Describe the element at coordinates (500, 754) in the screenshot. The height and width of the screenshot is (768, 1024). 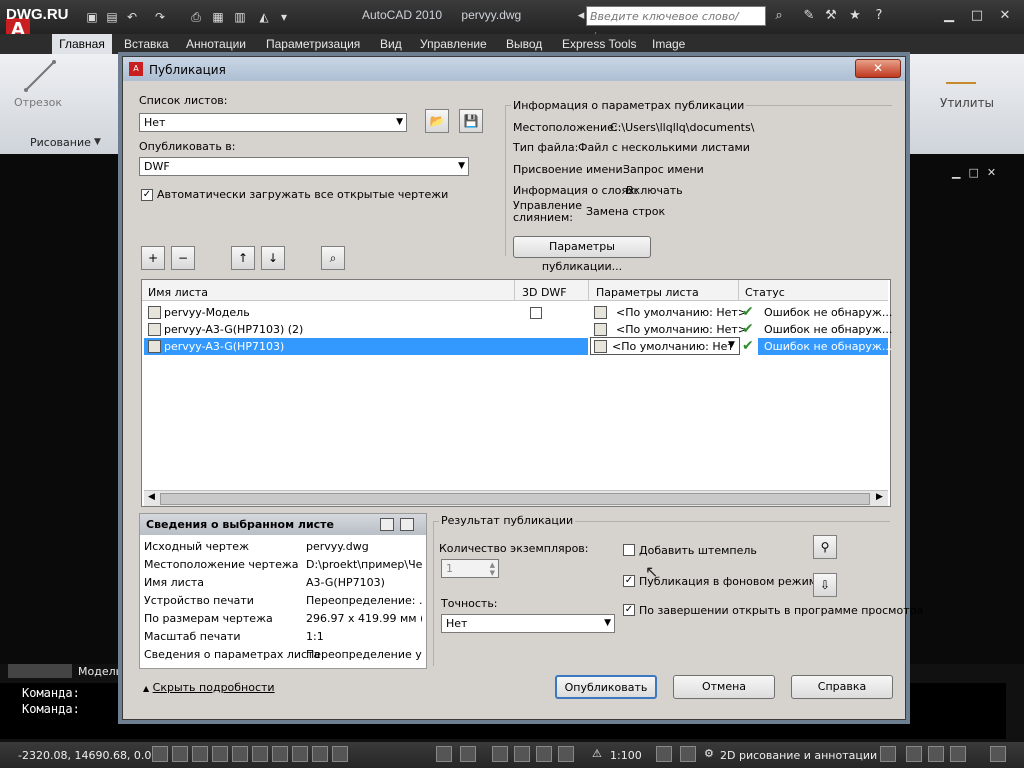
I see `pan-icon` at that location.